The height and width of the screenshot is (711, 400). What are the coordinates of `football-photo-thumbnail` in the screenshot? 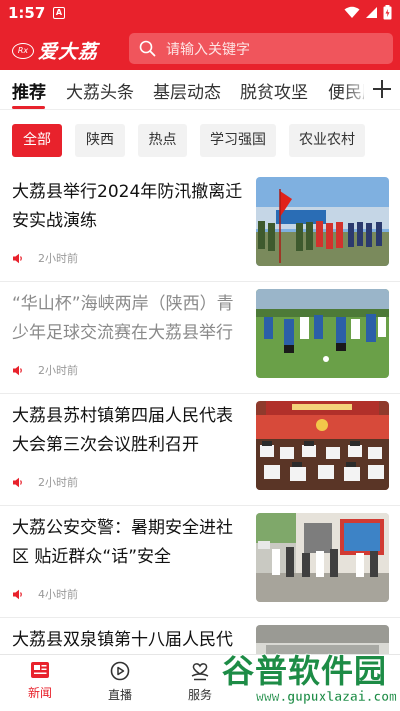 It's located at (322, 333).